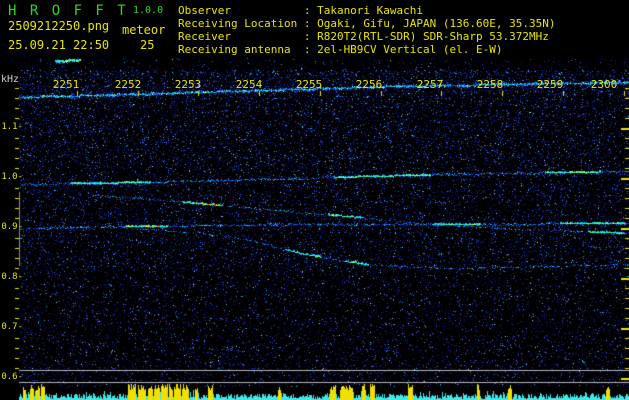  I want to click on time-tick-label: 2251, so click(66, 84).